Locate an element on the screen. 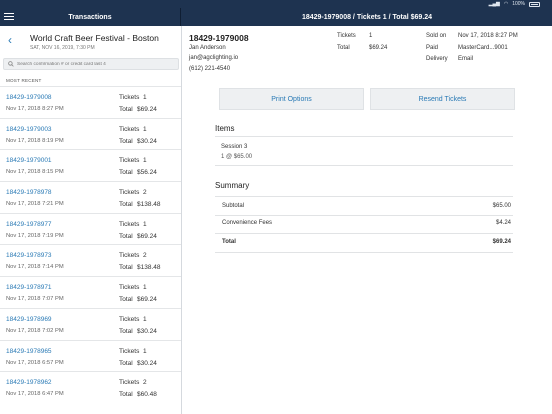 The image size is (552, 414). transaction-id: 18429-1979001 is located at coordinates (29, 161).